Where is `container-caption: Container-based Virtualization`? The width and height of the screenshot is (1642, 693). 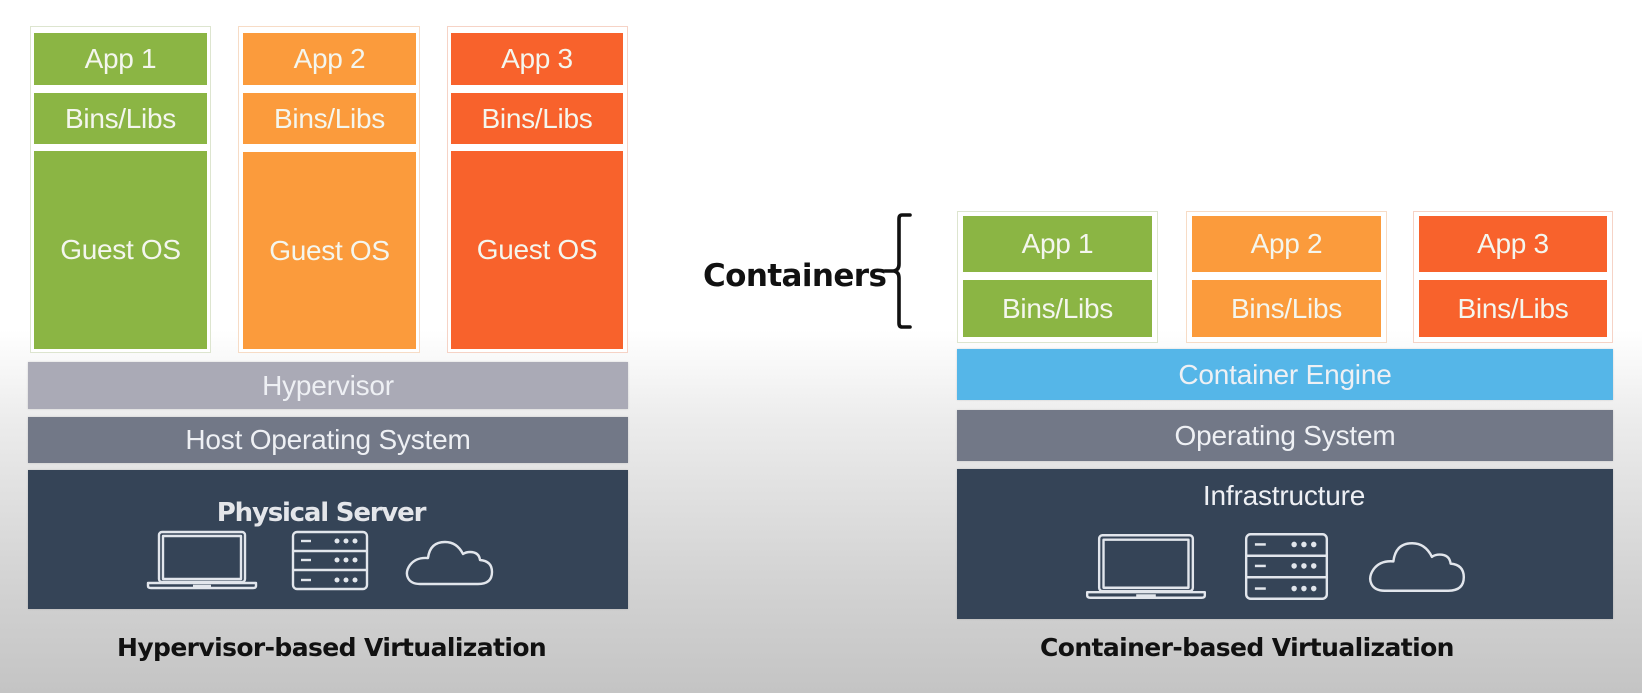
container-caption: Container-based Virtualization is located at coordinates (1247, 647).